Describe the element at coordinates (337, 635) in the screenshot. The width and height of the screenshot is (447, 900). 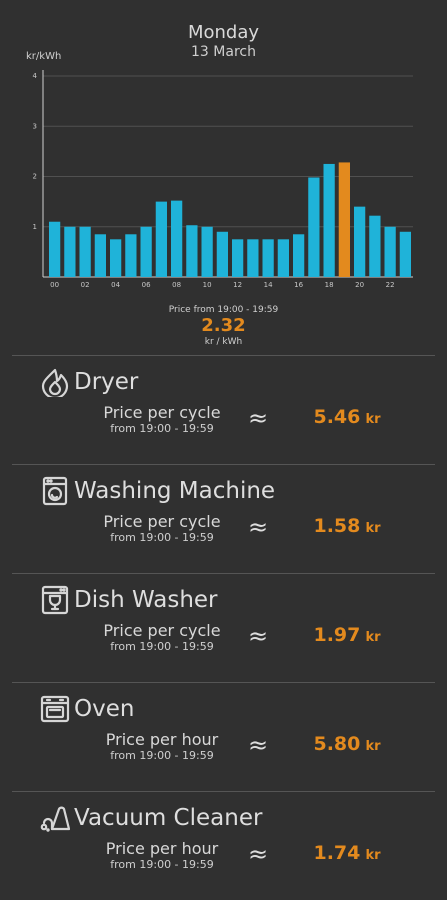
I see `cost-value: 1.97` at that location.